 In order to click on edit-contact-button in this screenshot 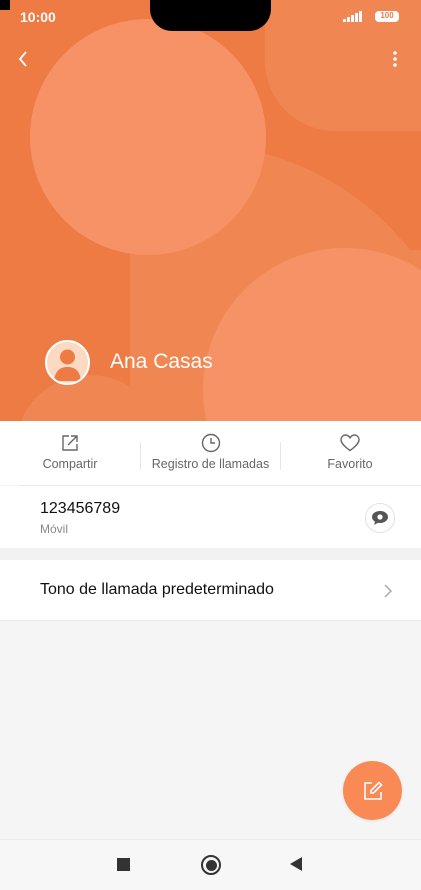, I will do `click(372, 790)`.